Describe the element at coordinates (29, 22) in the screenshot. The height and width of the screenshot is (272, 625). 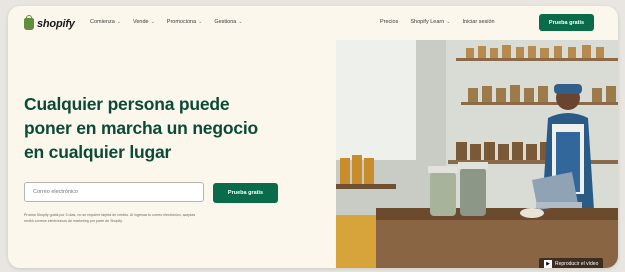
I see `shopping-bag-icon` at that location.